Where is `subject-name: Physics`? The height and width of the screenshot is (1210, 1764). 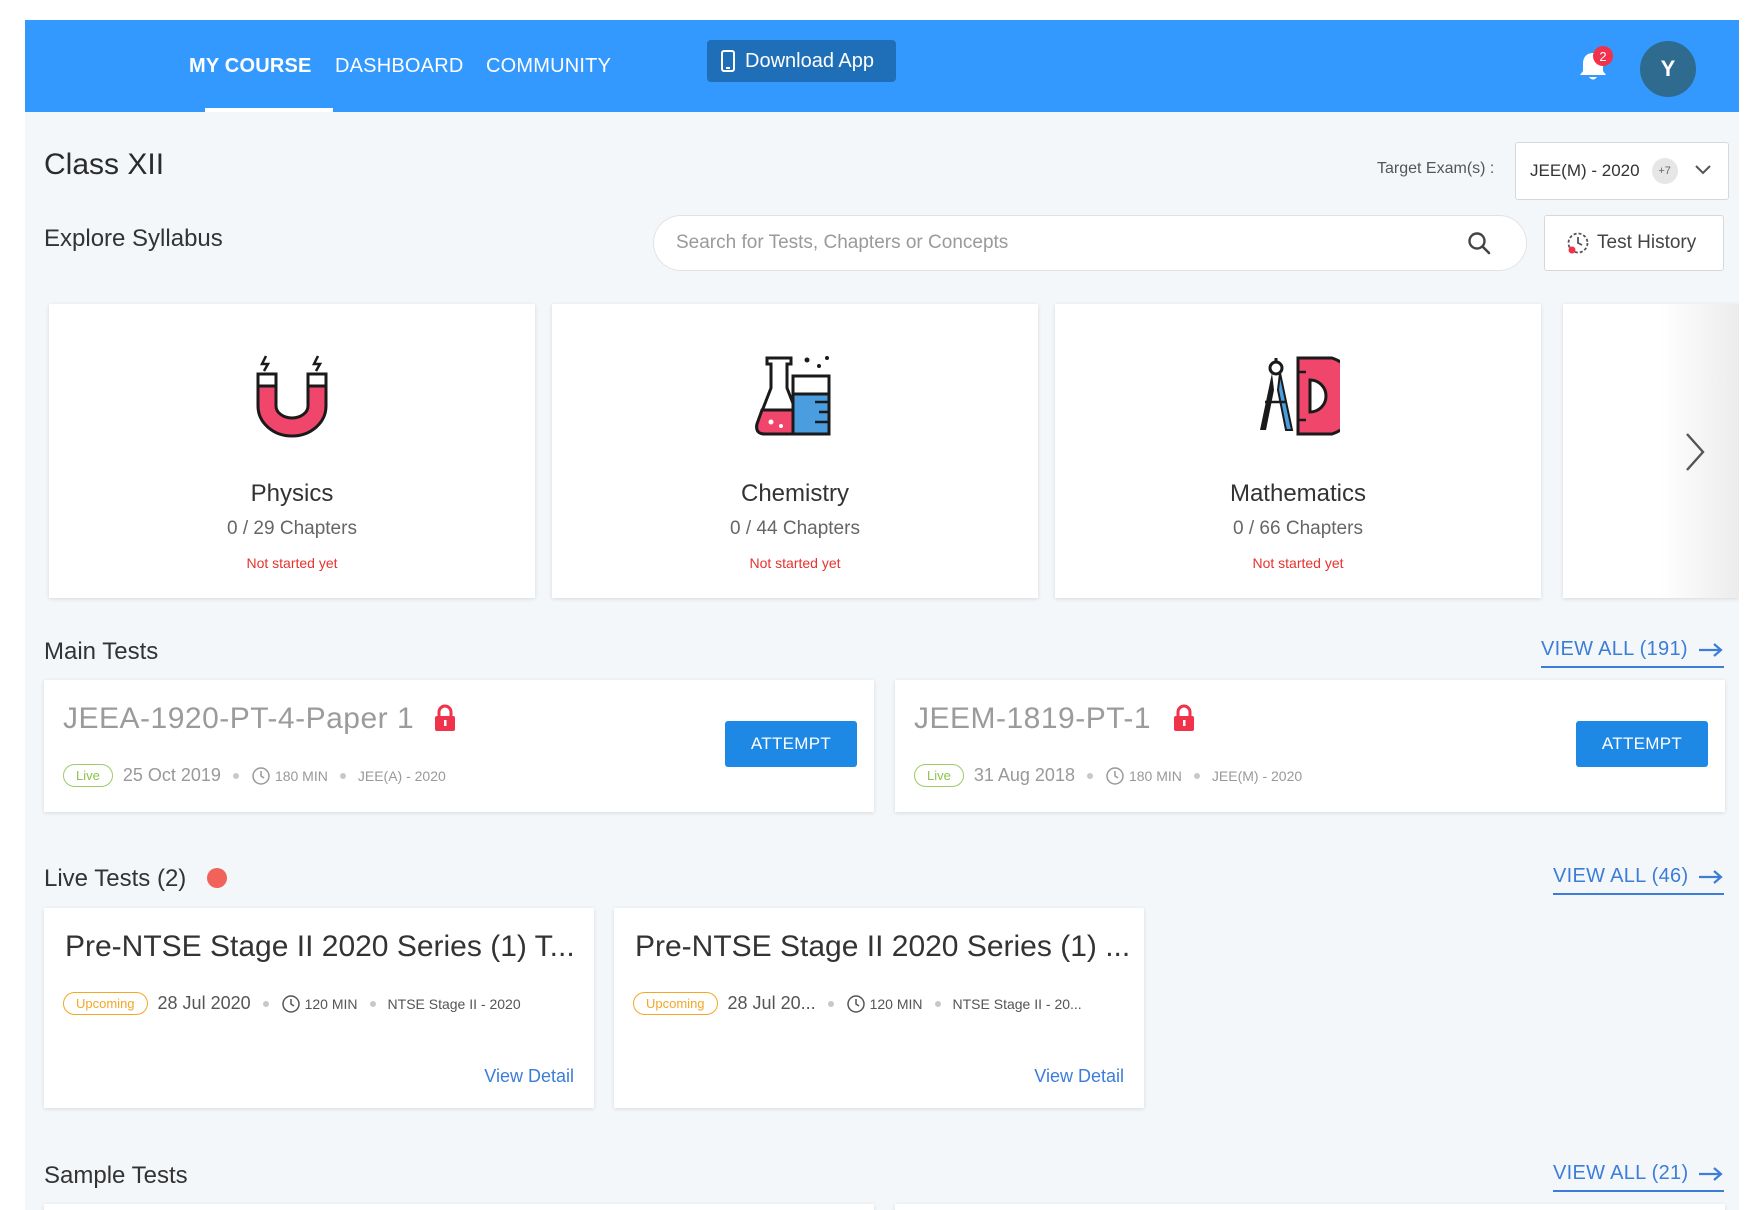
subject-name: Physics is located at coordinates (292, 493).